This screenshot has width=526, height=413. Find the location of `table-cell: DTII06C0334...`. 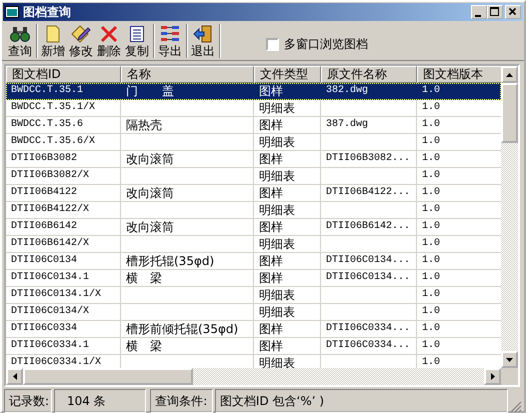

table-cell: DTII06C0334... is located at coordinates (368, 328).